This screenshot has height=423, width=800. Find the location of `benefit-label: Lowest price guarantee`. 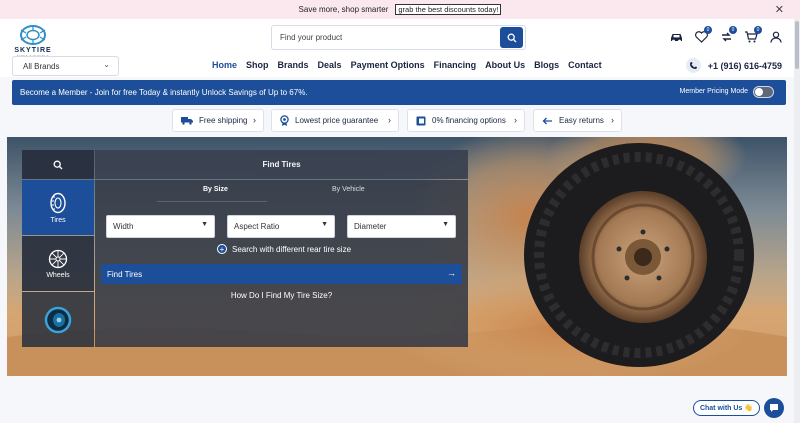

benefit-label: Lowest price guarantee is located at coordinates (337, 120).